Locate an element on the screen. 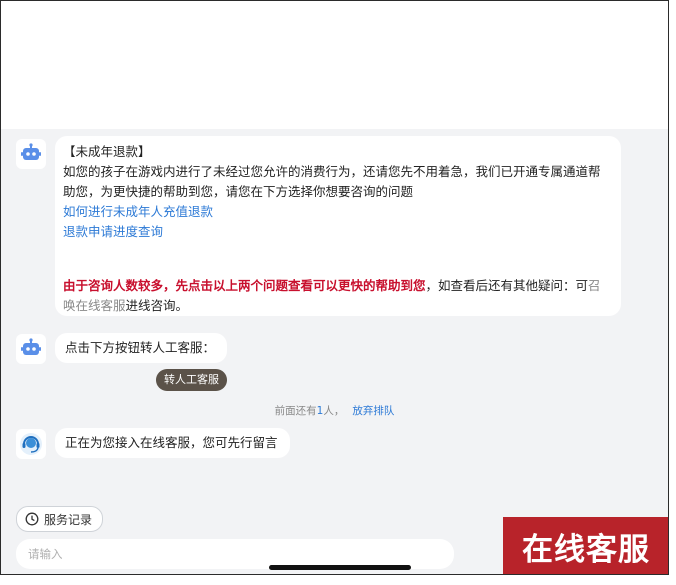  queue-prefix: 前面还有 is located at coordinates (295, 411).